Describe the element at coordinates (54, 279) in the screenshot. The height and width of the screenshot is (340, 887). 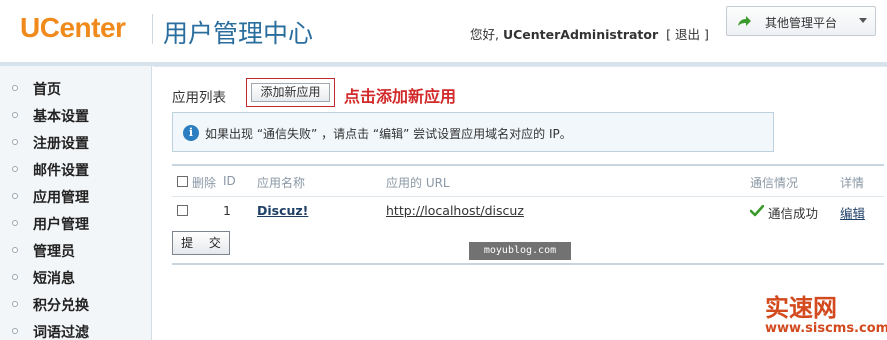
I see `sidebar-item-label: 短消息` at that location.